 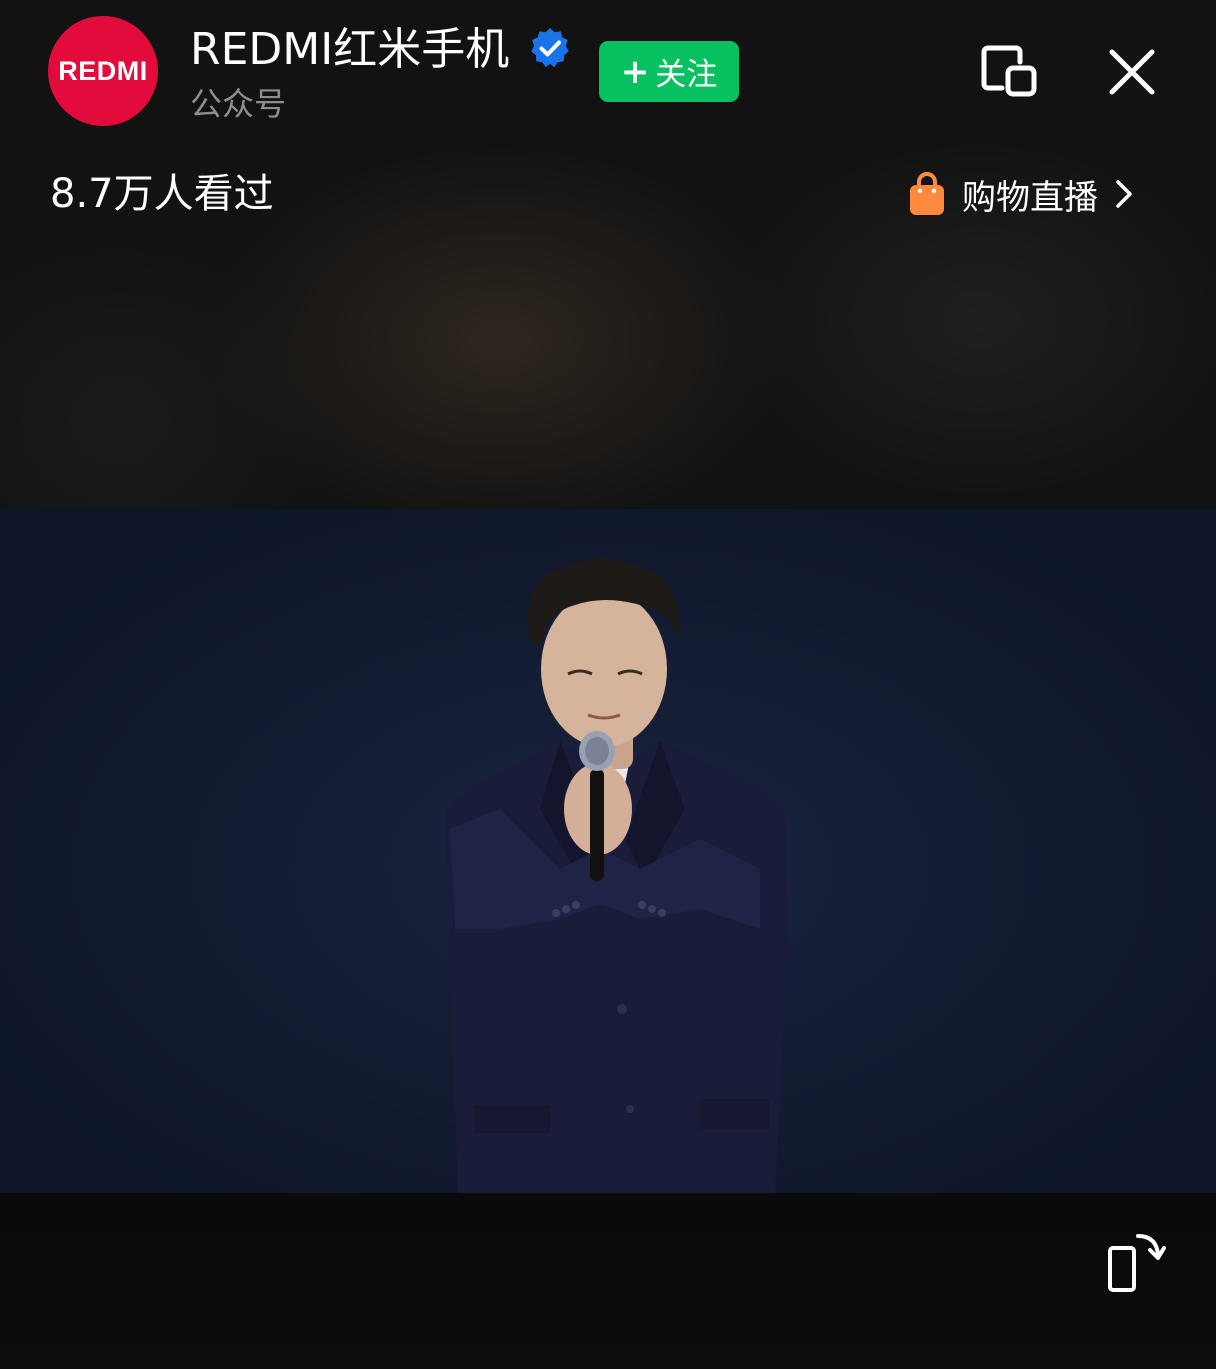 What do you see at coordinates (635, 71) in the screenshot?
I see `plus-icon: +` at bounding box center [635, 71].